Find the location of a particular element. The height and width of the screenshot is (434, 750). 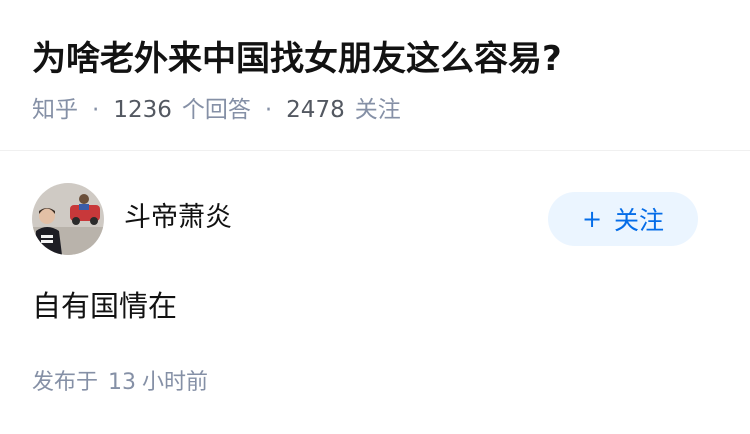

follow-button: + 关注 is located at coordinates (623, 219).